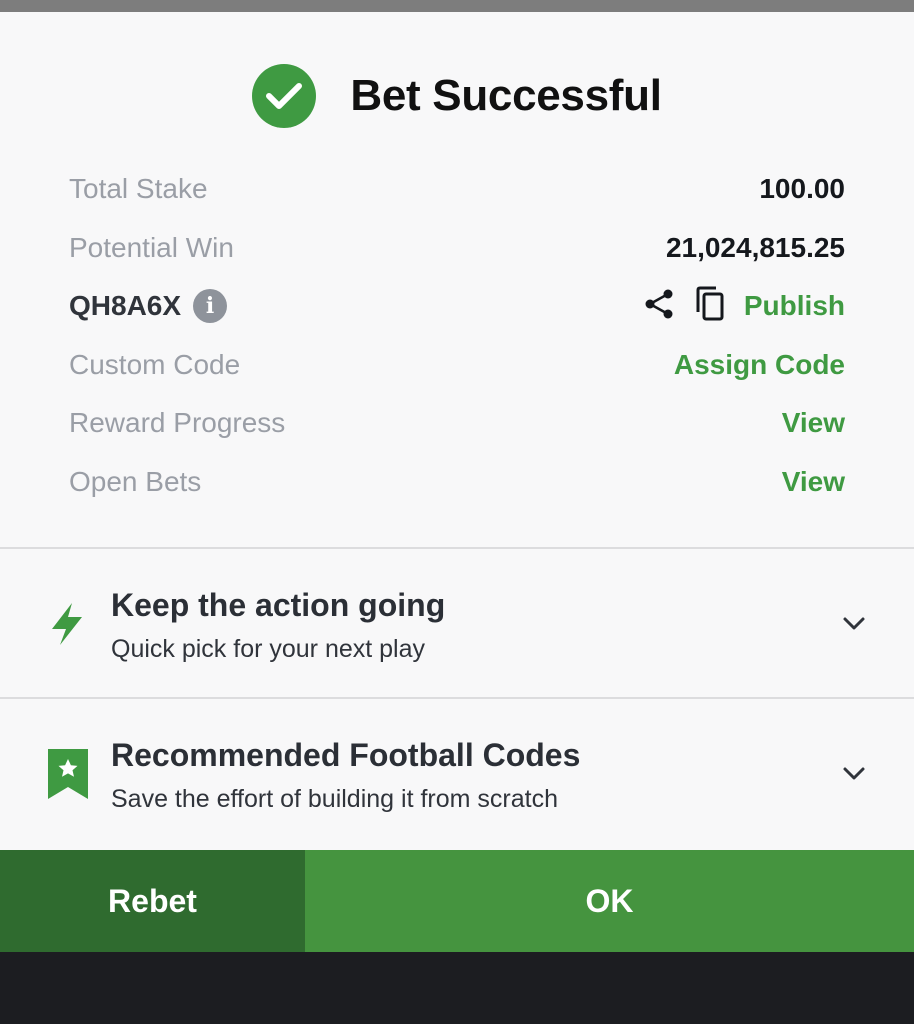 Image resolution: width=914 pixels, height=1024 pixels. What do you see at coordinates (135, 481) in the screenshot?
I see `open-bets-label: Open Bets` at bounding box center [135, 481].